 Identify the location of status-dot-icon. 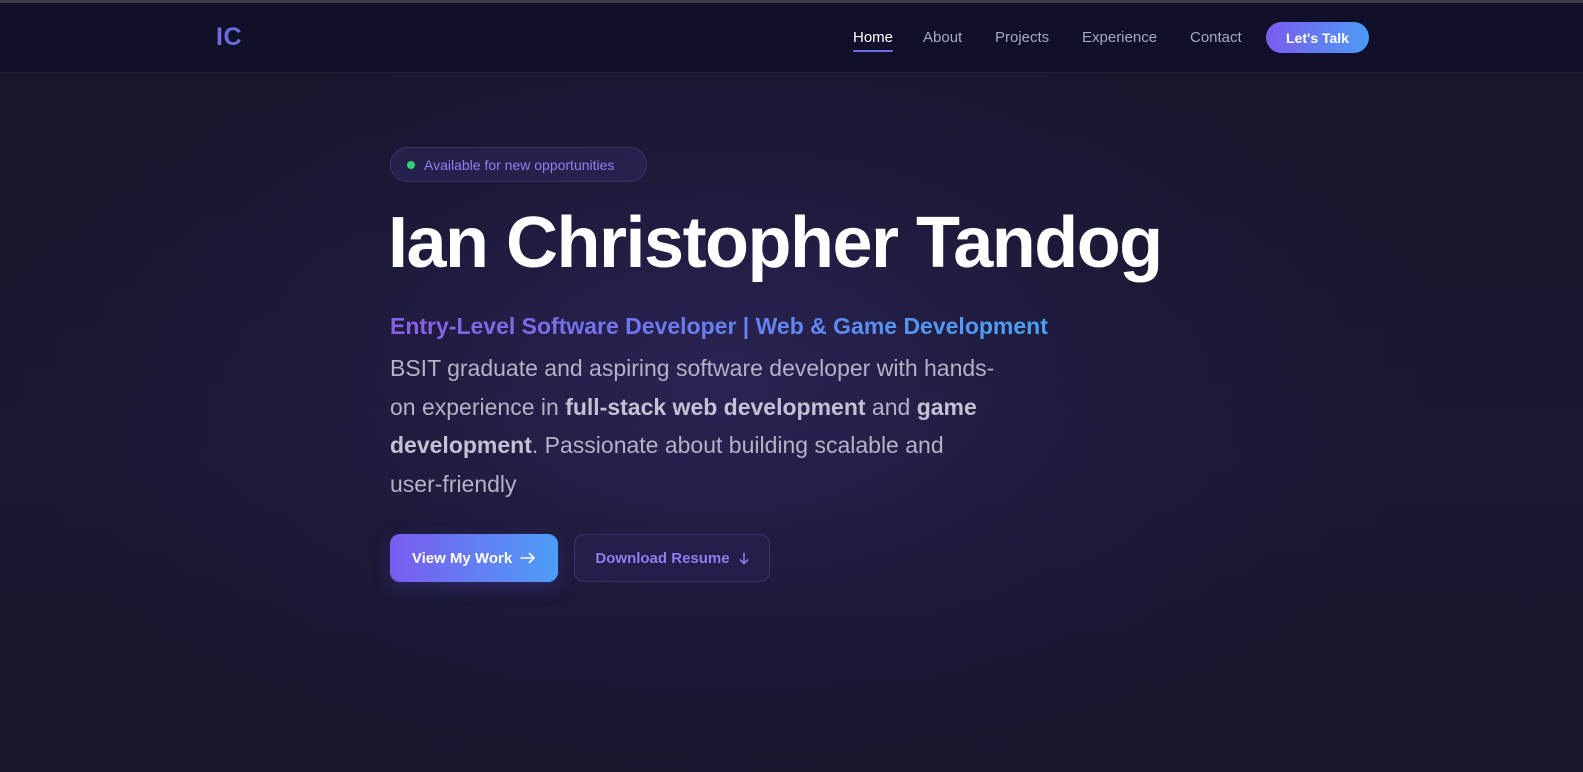
(411, 164).